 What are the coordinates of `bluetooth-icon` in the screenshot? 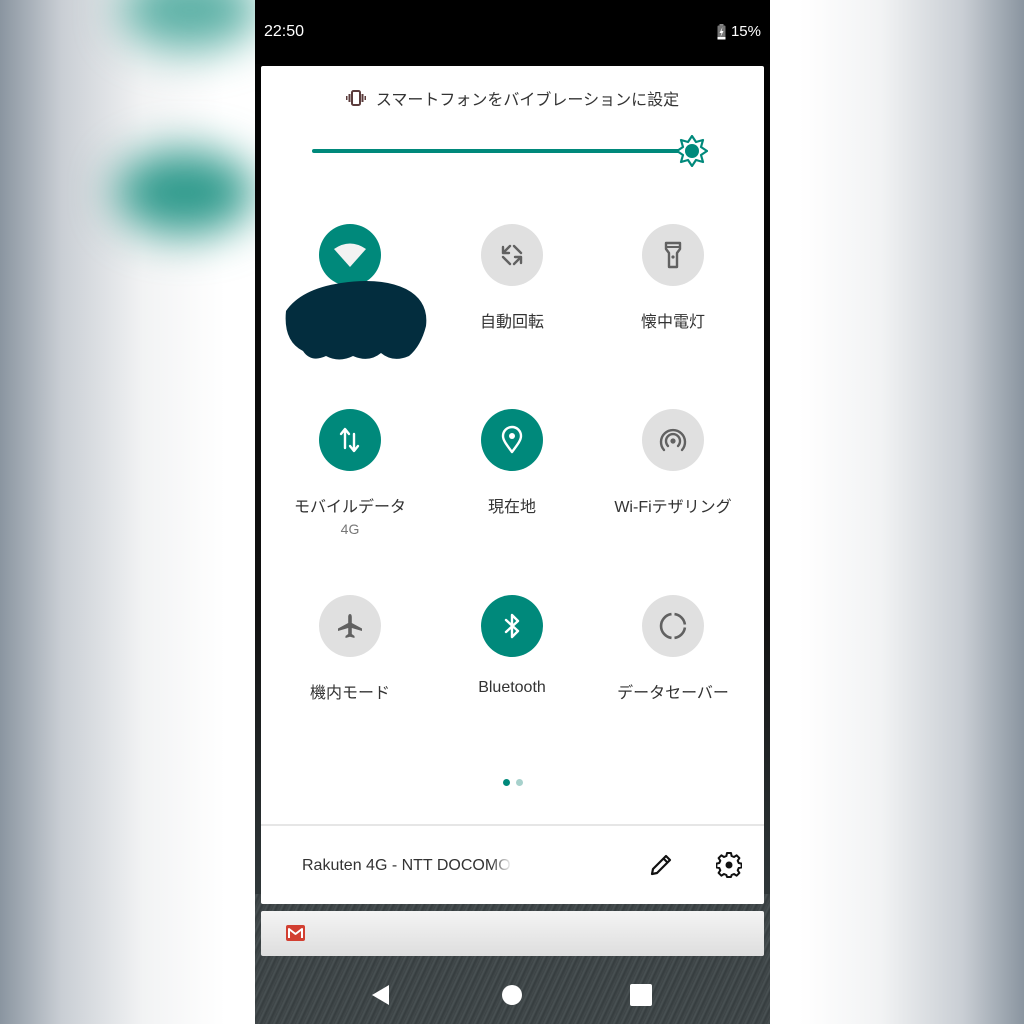 It's located at (512, 626).